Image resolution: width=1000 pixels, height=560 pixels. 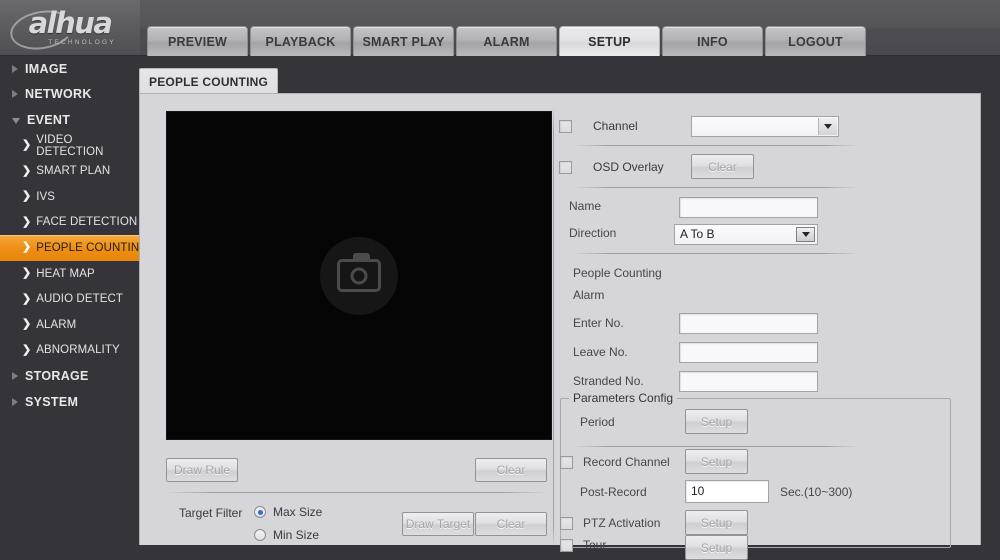 I want to click on nav-tab-preview: PREVIEW, so click(x=197, y=41).